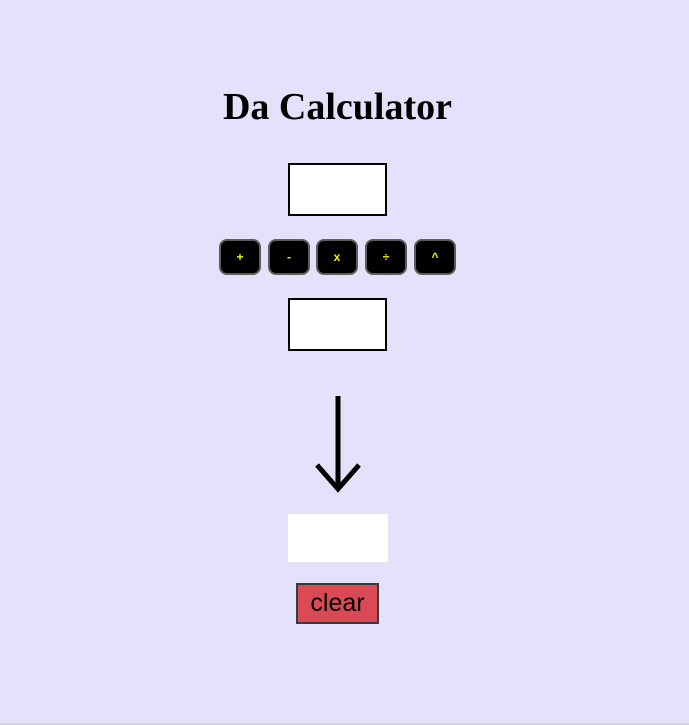 The height and width of the screenshot is (725, 689). What do you see at coordinates (289, 257) in the screenshot?
I see `subtract-button: -` at bounding box center [289, 257].